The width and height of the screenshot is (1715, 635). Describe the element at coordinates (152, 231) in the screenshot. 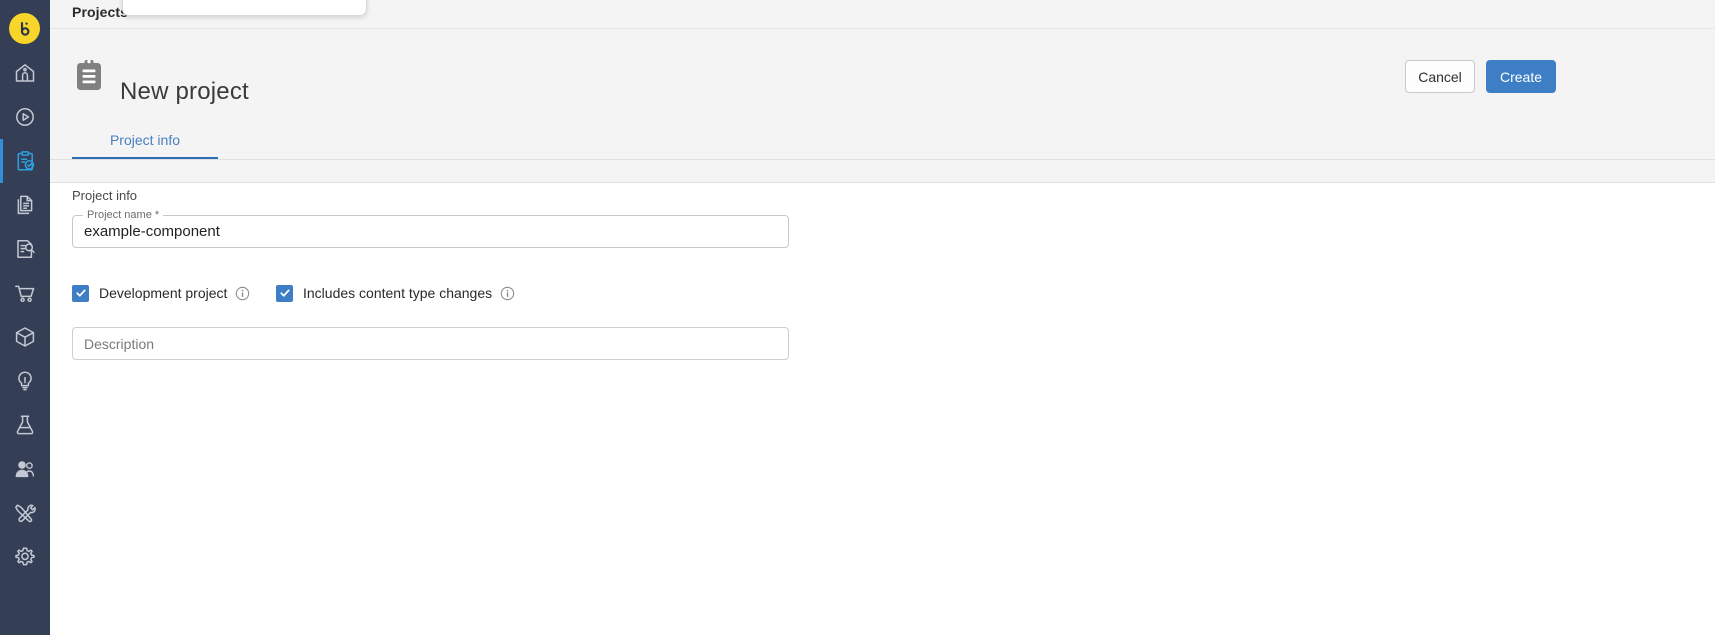

I see `project-name-value: example-component` at that location.